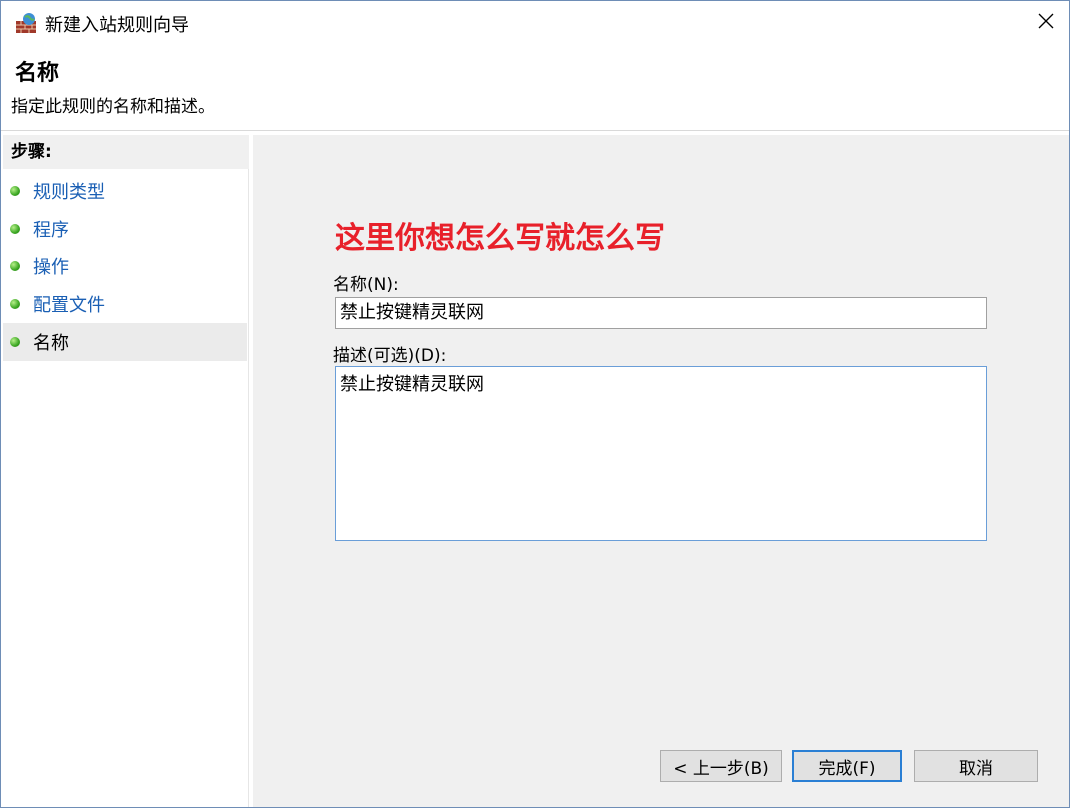 The width and height of the screenshot is (1070, 808). Describe the element at coordinates (125, 266) in the screenshot. I see `step-action: 操作` at that location.